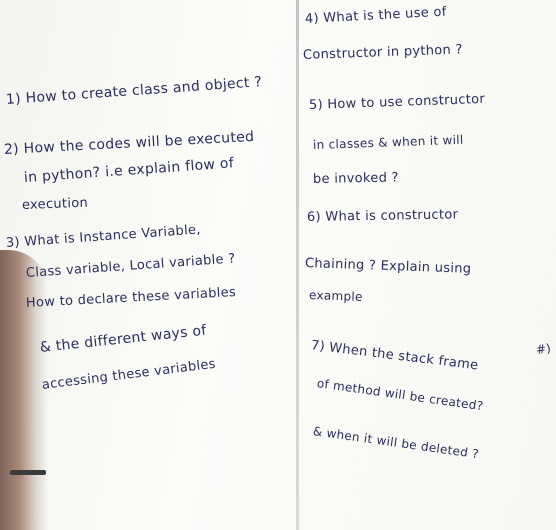 The width and height of the screenshot is (556, 530). Describe the element at coordinates (55, 204) in the screenshot. I see `question-2-line-3: execution` at that location.